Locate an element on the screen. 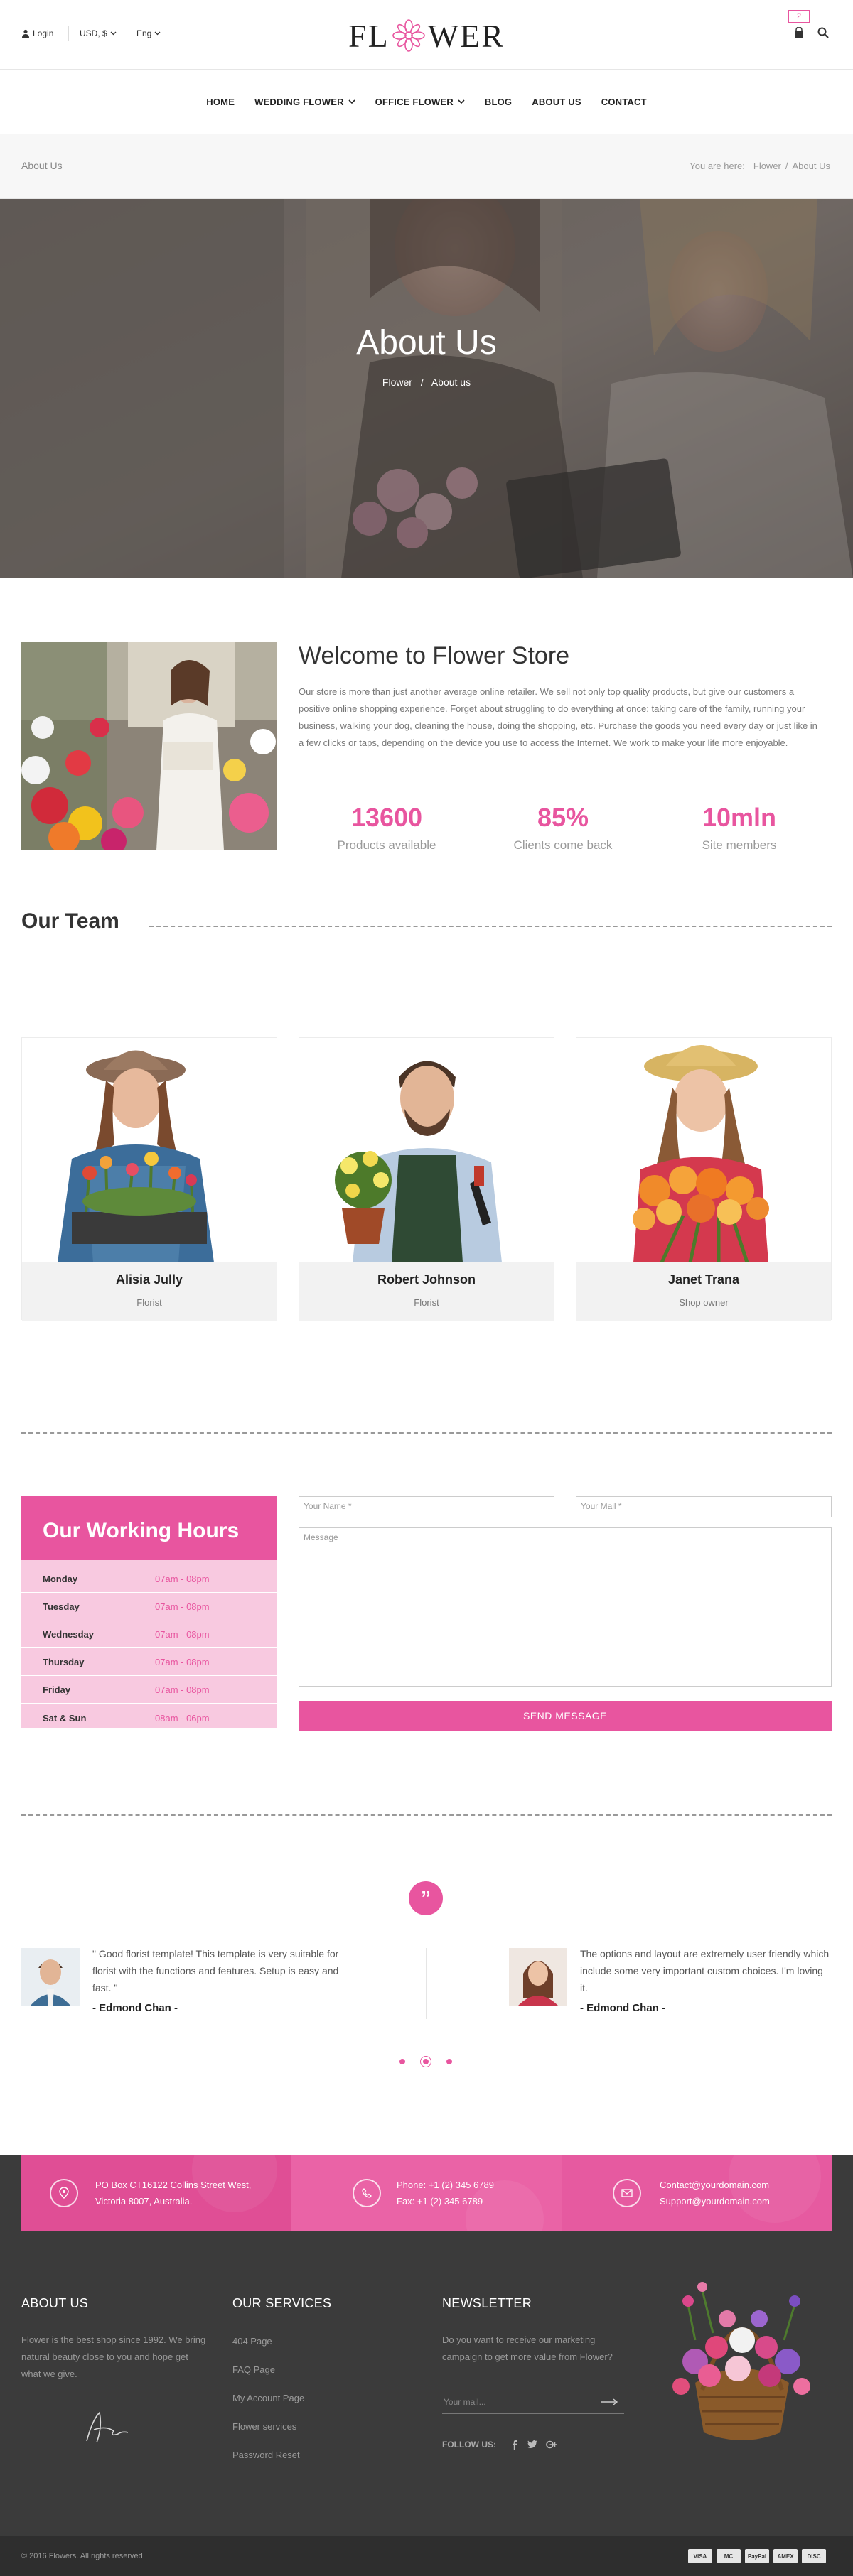 The width and height of the screenshot is (853, 2576). send-message-button: SEND MESSAGE is located at coordinates (565, 1716).